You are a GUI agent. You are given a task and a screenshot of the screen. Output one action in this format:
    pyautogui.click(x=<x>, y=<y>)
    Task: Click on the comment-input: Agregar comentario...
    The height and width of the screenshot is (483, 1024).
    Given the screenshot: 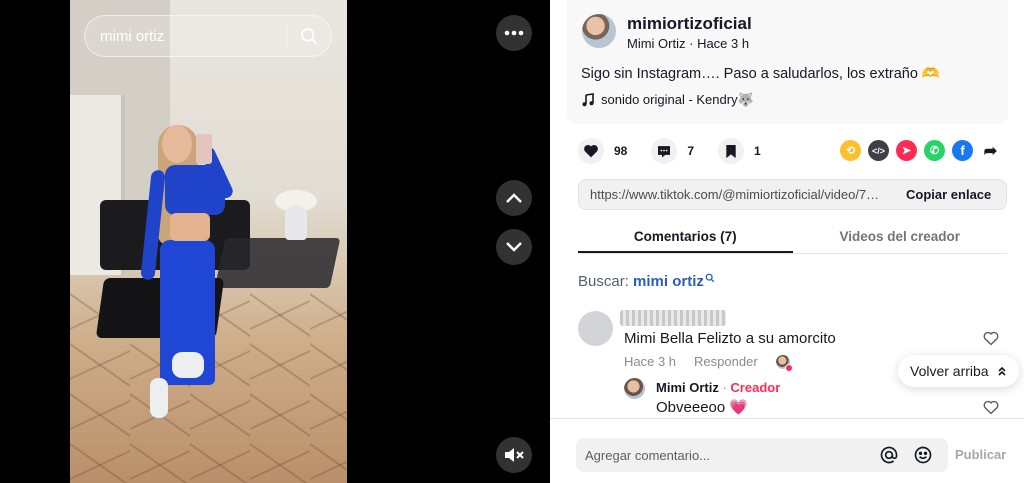 What is the action you would take?
    pyautogui.click(x=762, y=455)
    